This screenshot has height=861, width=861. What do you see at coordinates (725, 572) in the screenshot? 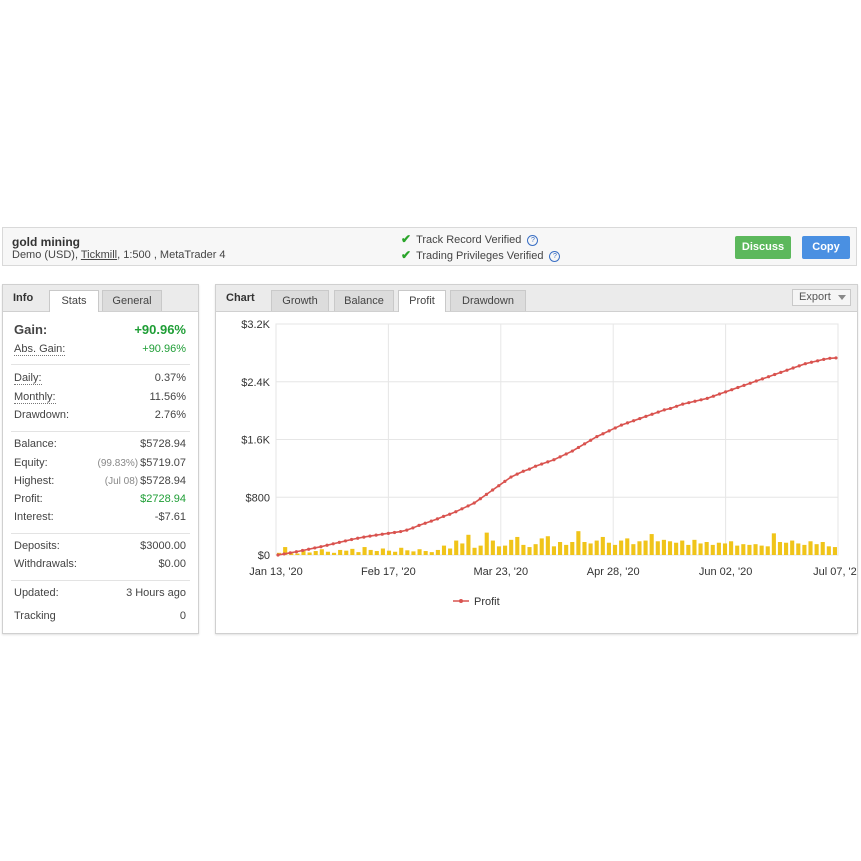
I see `x-tick-label: Jun 02, '20` at bounding box center [725, 572].